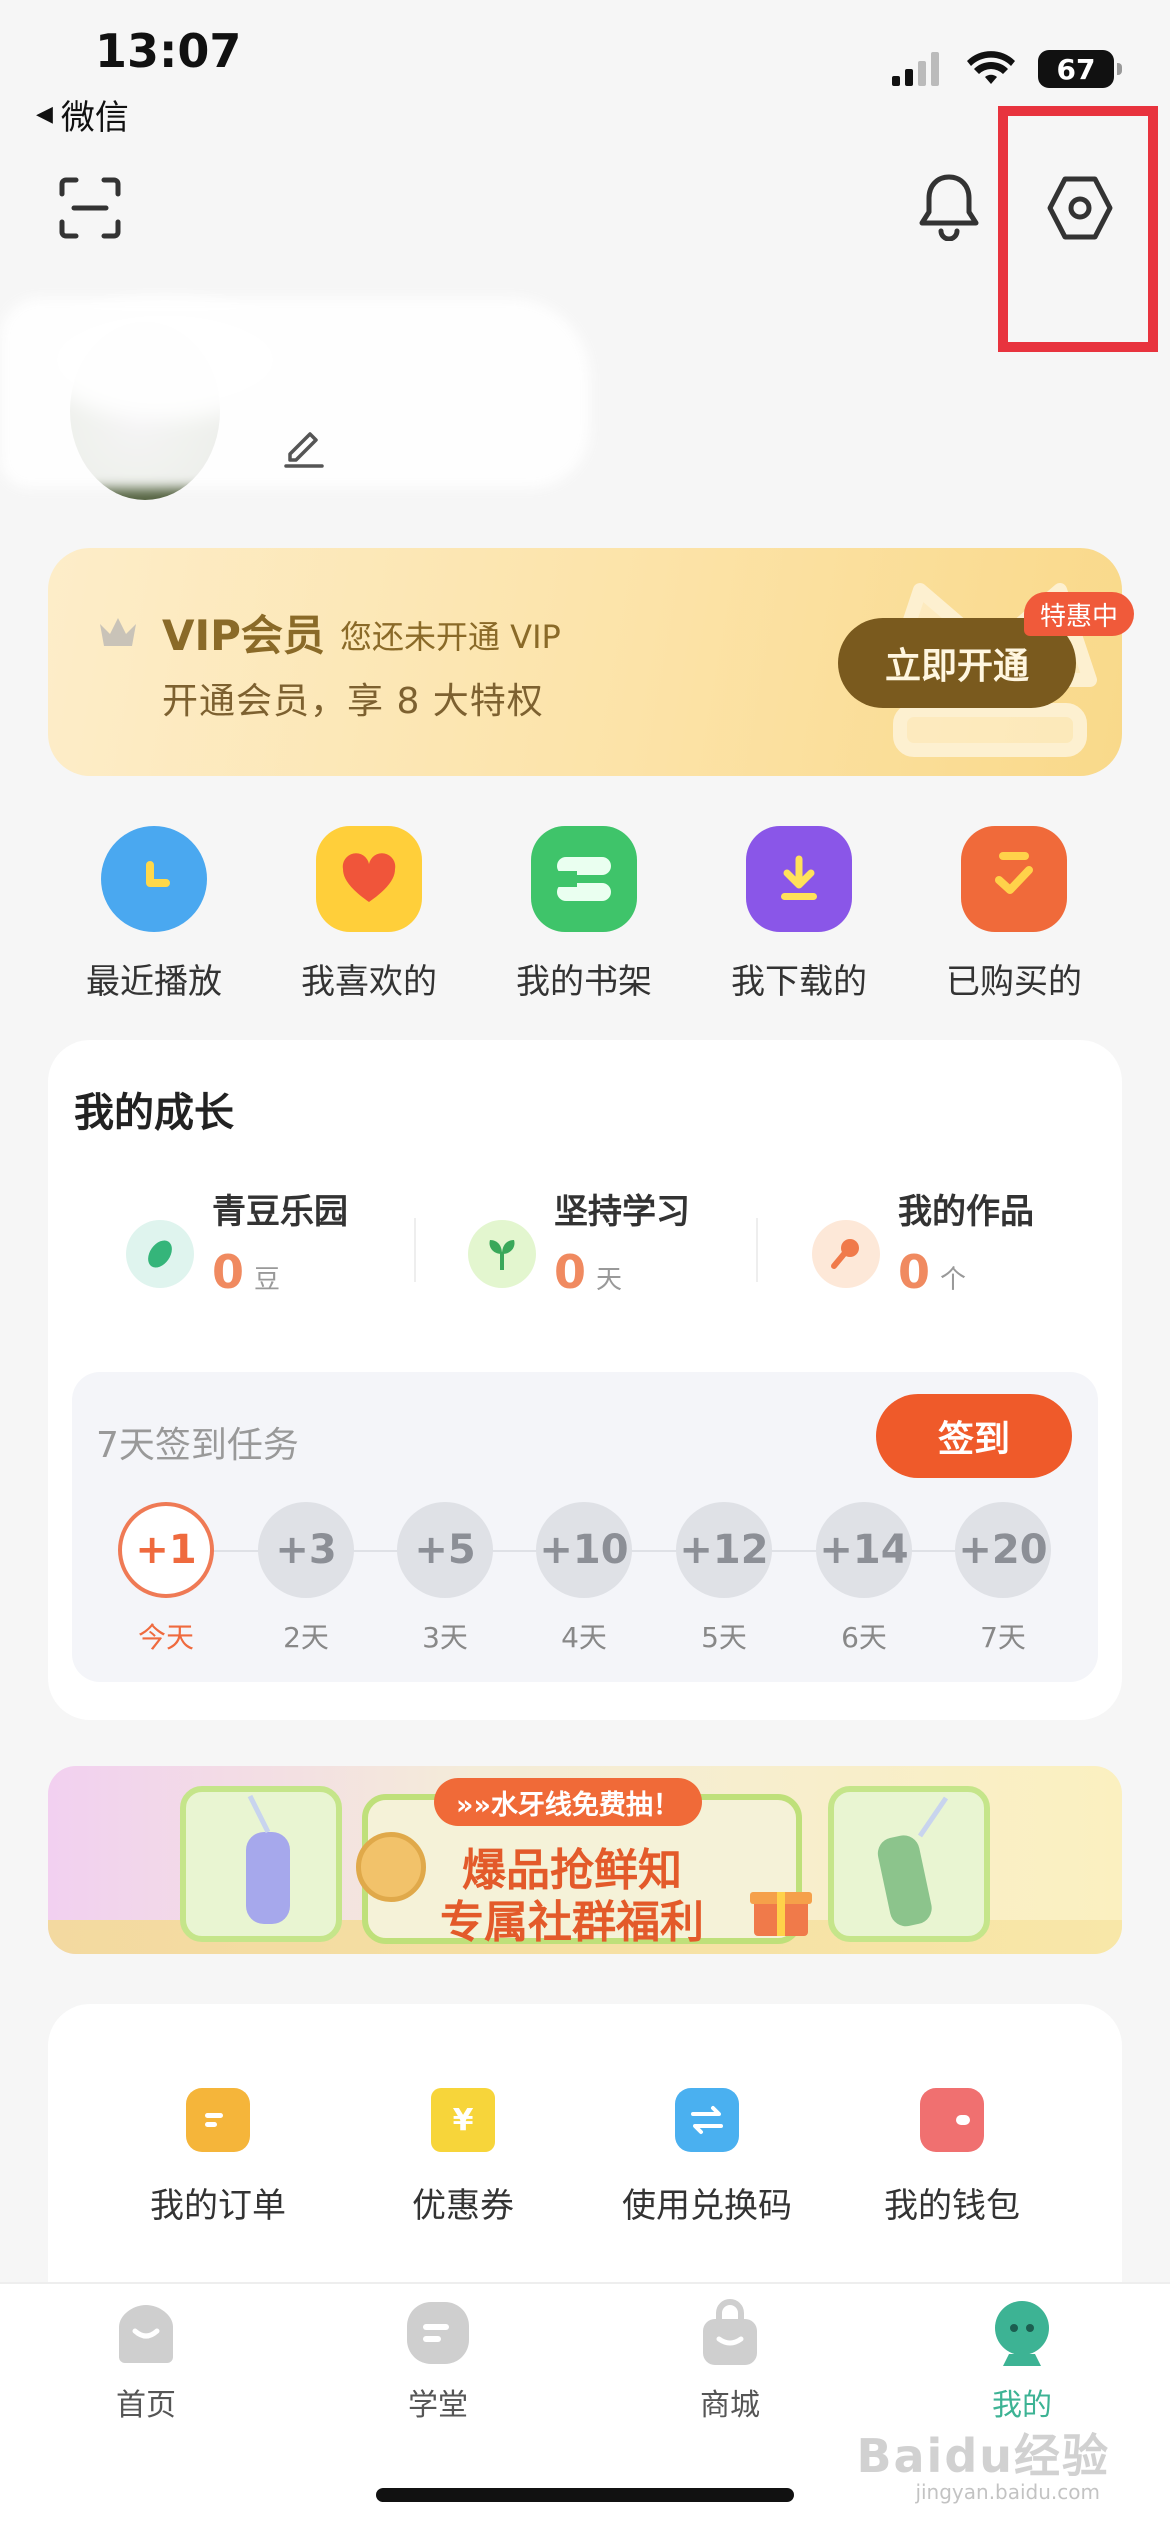 The width and height of the screenshot is (1170, 2532). Describe the element at coordinates (445, 1550) in the screenshot. I see `day-points: +5` at that location.